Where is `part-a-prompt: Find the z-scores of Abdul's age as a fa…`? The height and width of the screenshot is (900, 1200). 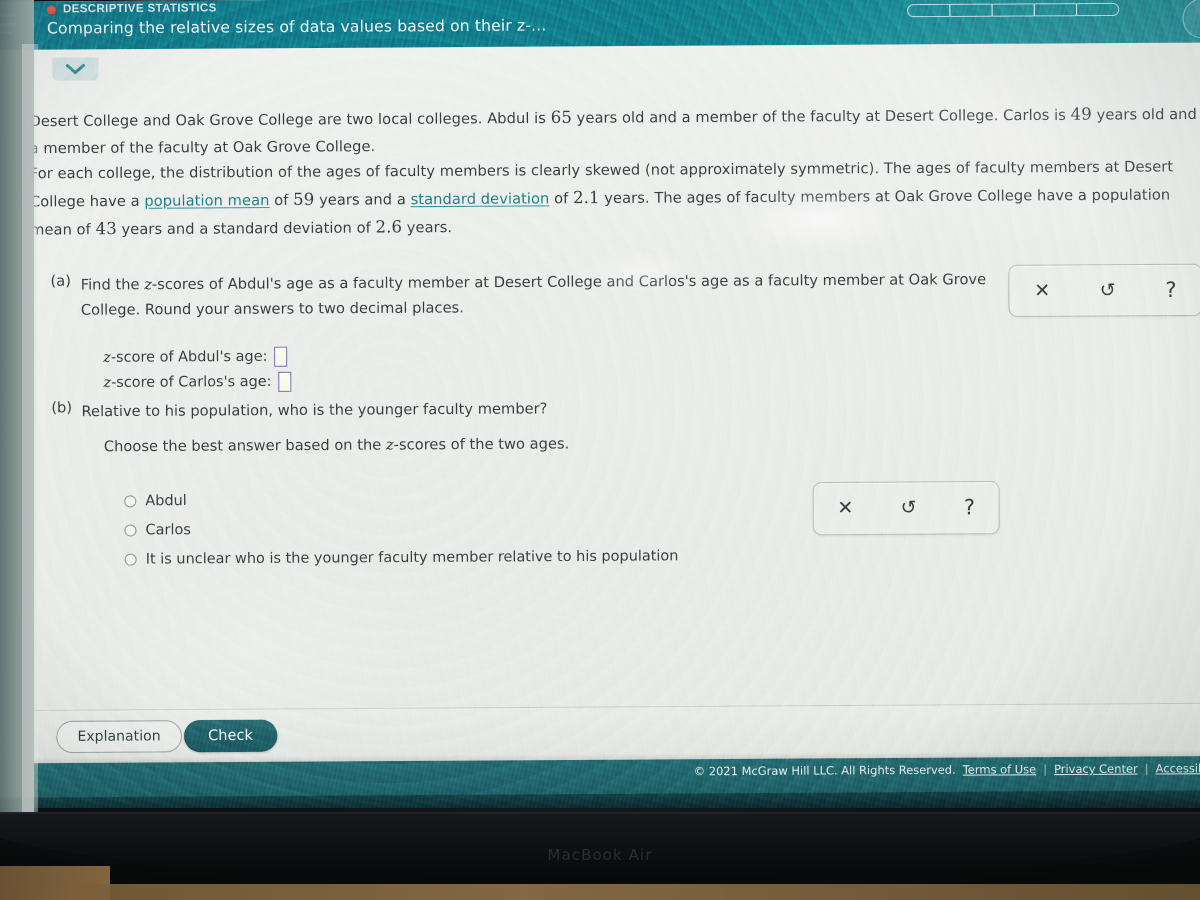
part-a-prompt: Find the z-scores of Abdul's age as a fa… is located at coordinates (548, 295).